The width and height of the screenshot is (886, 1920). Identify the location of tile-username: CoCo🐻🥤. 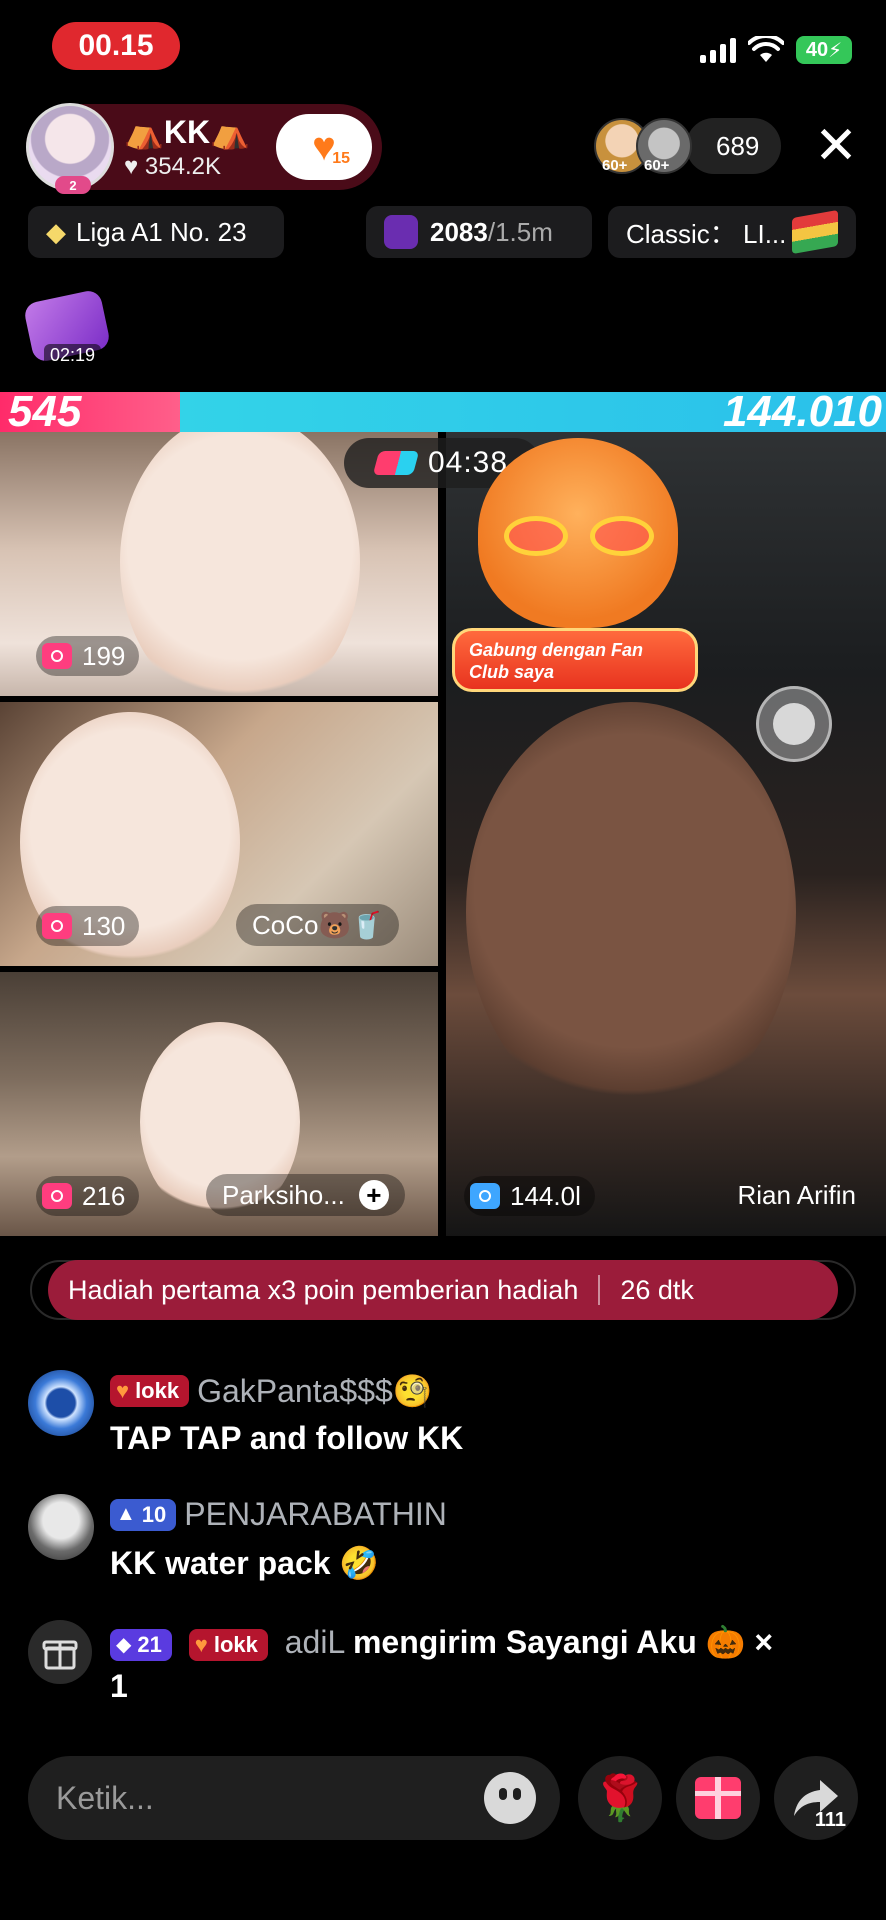
(318, 925).